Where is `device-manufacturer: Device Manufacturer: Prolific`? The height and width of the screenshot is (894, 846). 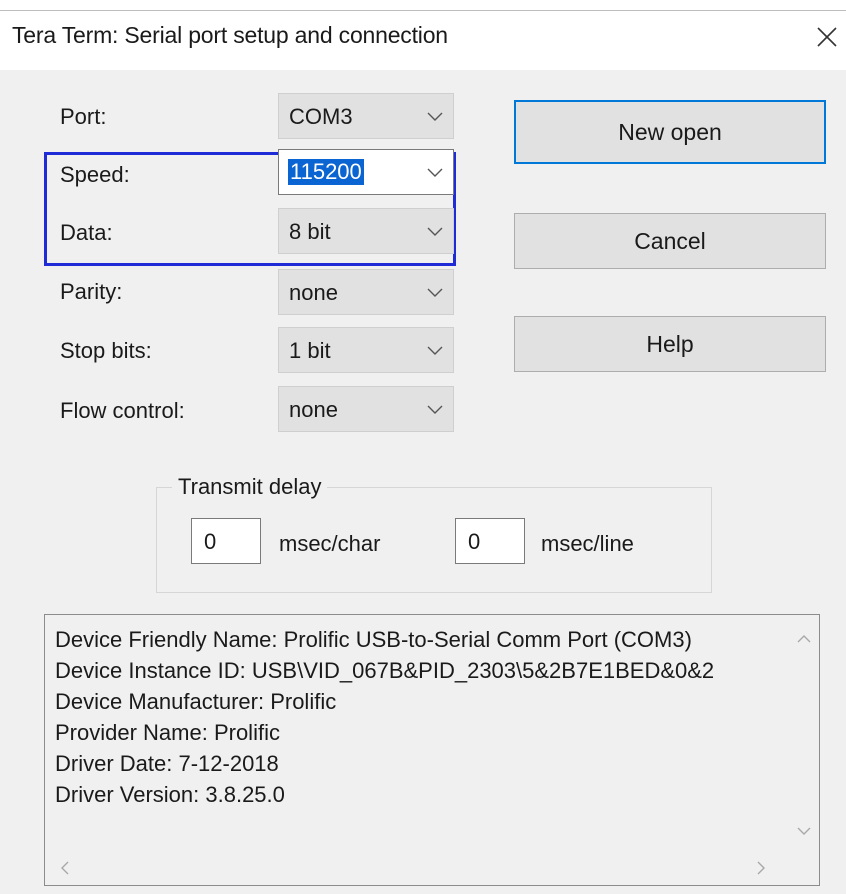
device-manufacturer: Device Manufacturer: Prolific is located at coordinates (196, 701).